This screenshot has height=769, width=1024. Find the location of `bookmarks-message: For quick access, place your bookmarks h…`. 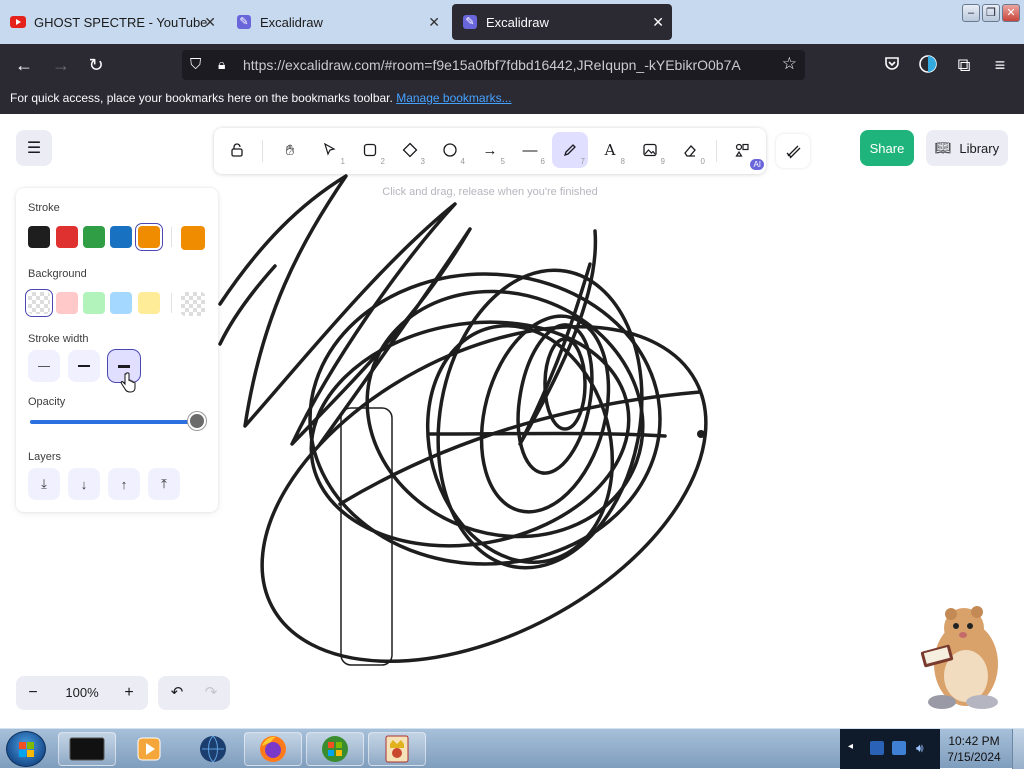

bookmarks-message: For quick access, place your bookmarks h… is located at coordinates (201, 98).